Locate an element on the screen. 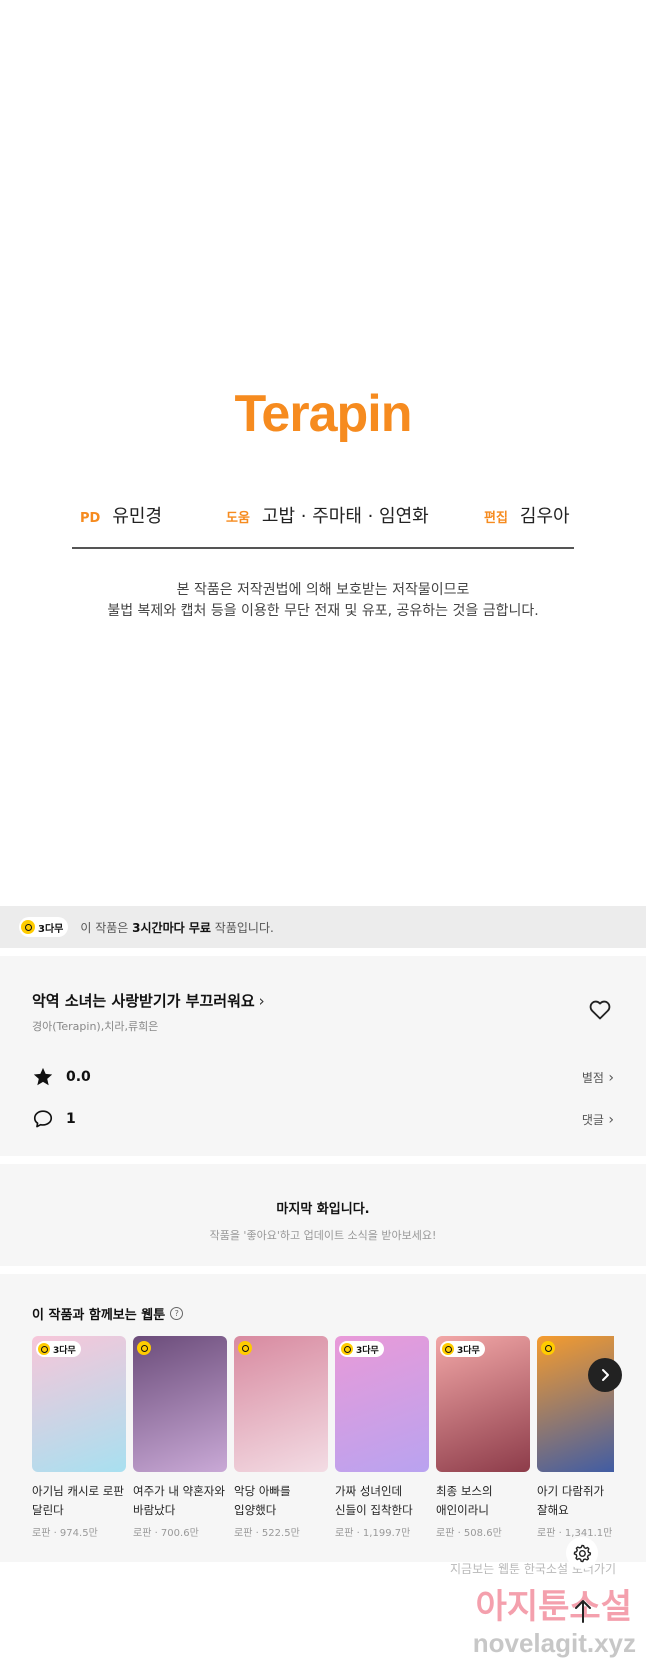 The width and height of the screenshot is (646, 1677). recommendation-title: 아기님 캐시로 로판 달린다 is located at coordinates (78, 1500).